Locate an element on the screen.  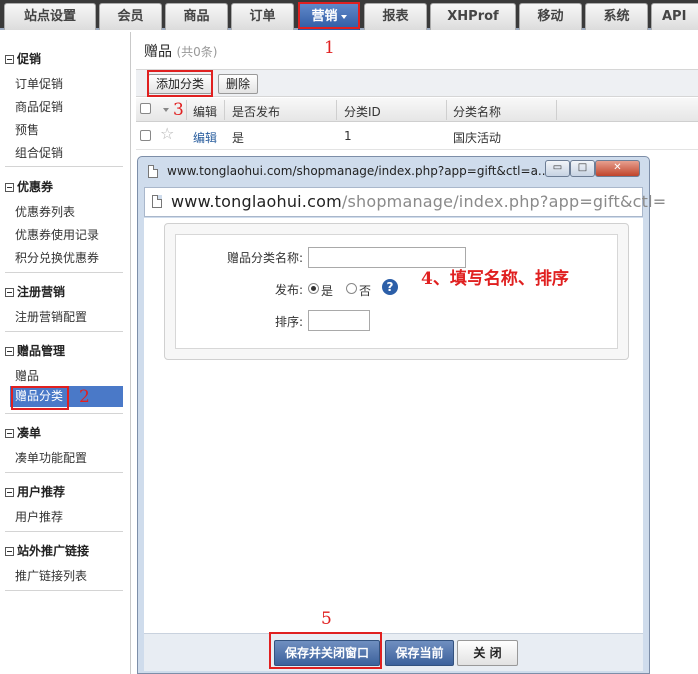
close-button: 关 闭 is located at coordinates (487, 653).